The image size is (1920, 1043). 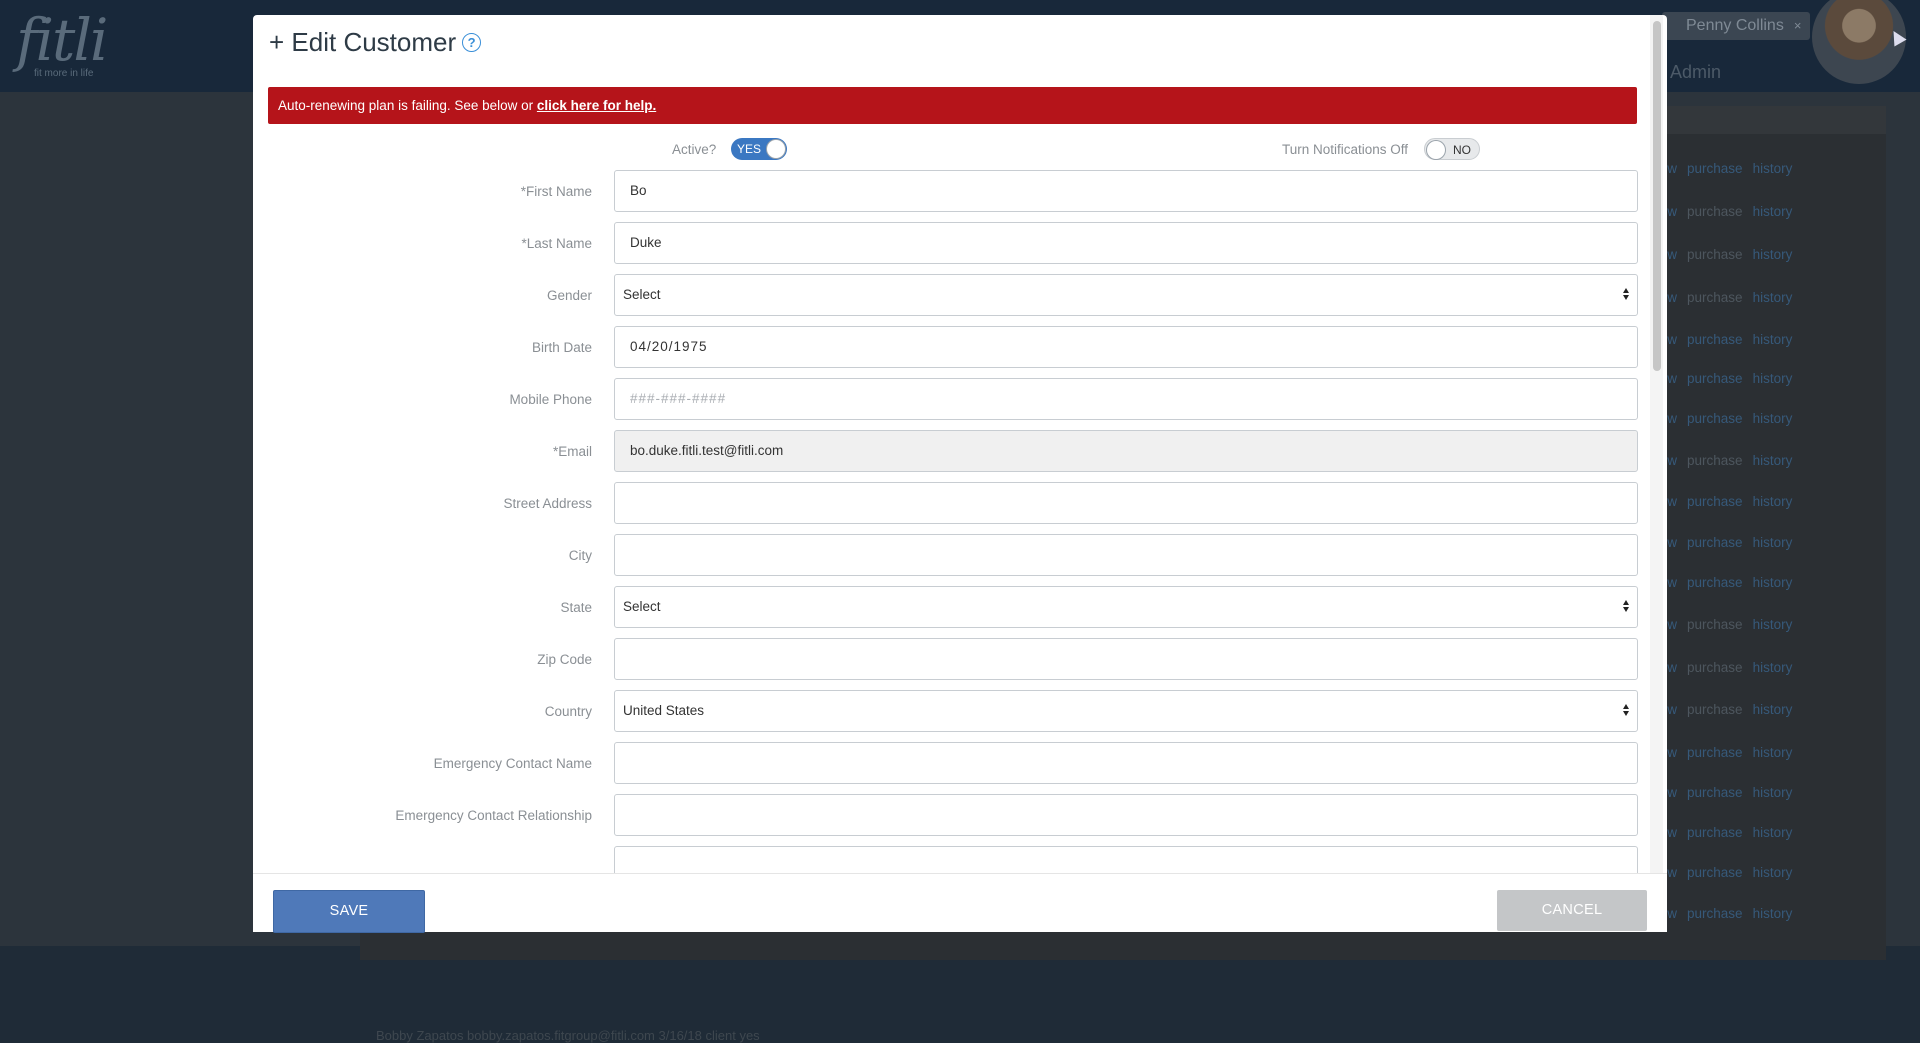 What do you see at coordinates (1126, 191) in the screenshot?
I see `first-name-input: Bo` at bounding box center [1126, 191].